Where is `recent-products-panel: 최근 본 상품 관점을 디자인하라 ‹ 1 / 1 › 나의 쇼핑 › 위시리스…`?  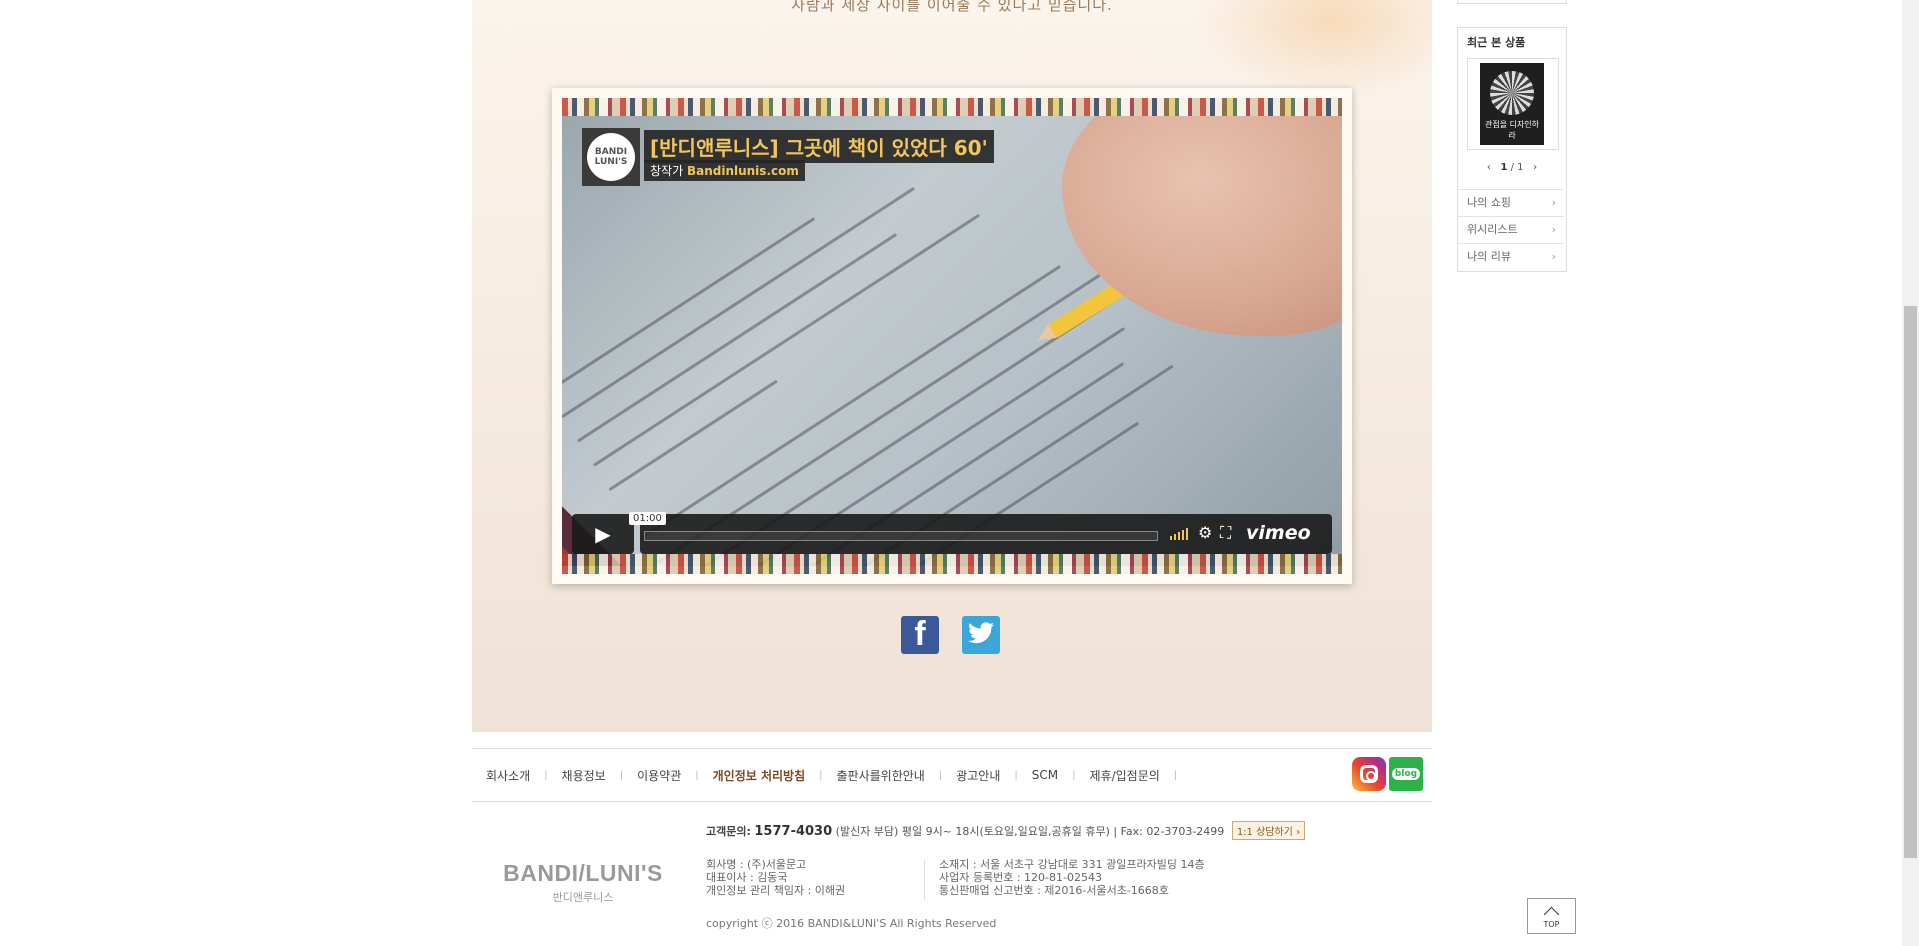
recent-products-panel: 최근 본 상품 관점을 디자인하라 ‹ 1 / 1 › 나의 쇼핑 › 위시리스… is located at coordinates (1512, 149).